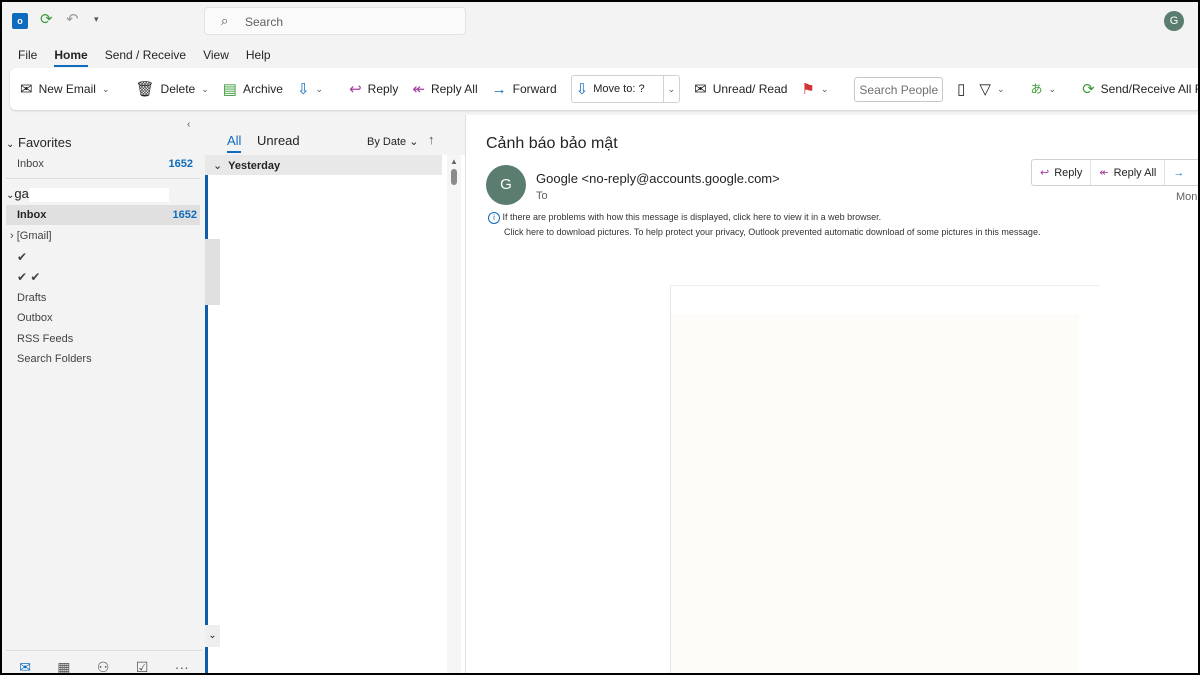 The image size is (1200, 675). Describe the element at coordinates (335, 135) in the screenshot. I see `list-header: All Unread By Date ⌄ ↑` at that location.